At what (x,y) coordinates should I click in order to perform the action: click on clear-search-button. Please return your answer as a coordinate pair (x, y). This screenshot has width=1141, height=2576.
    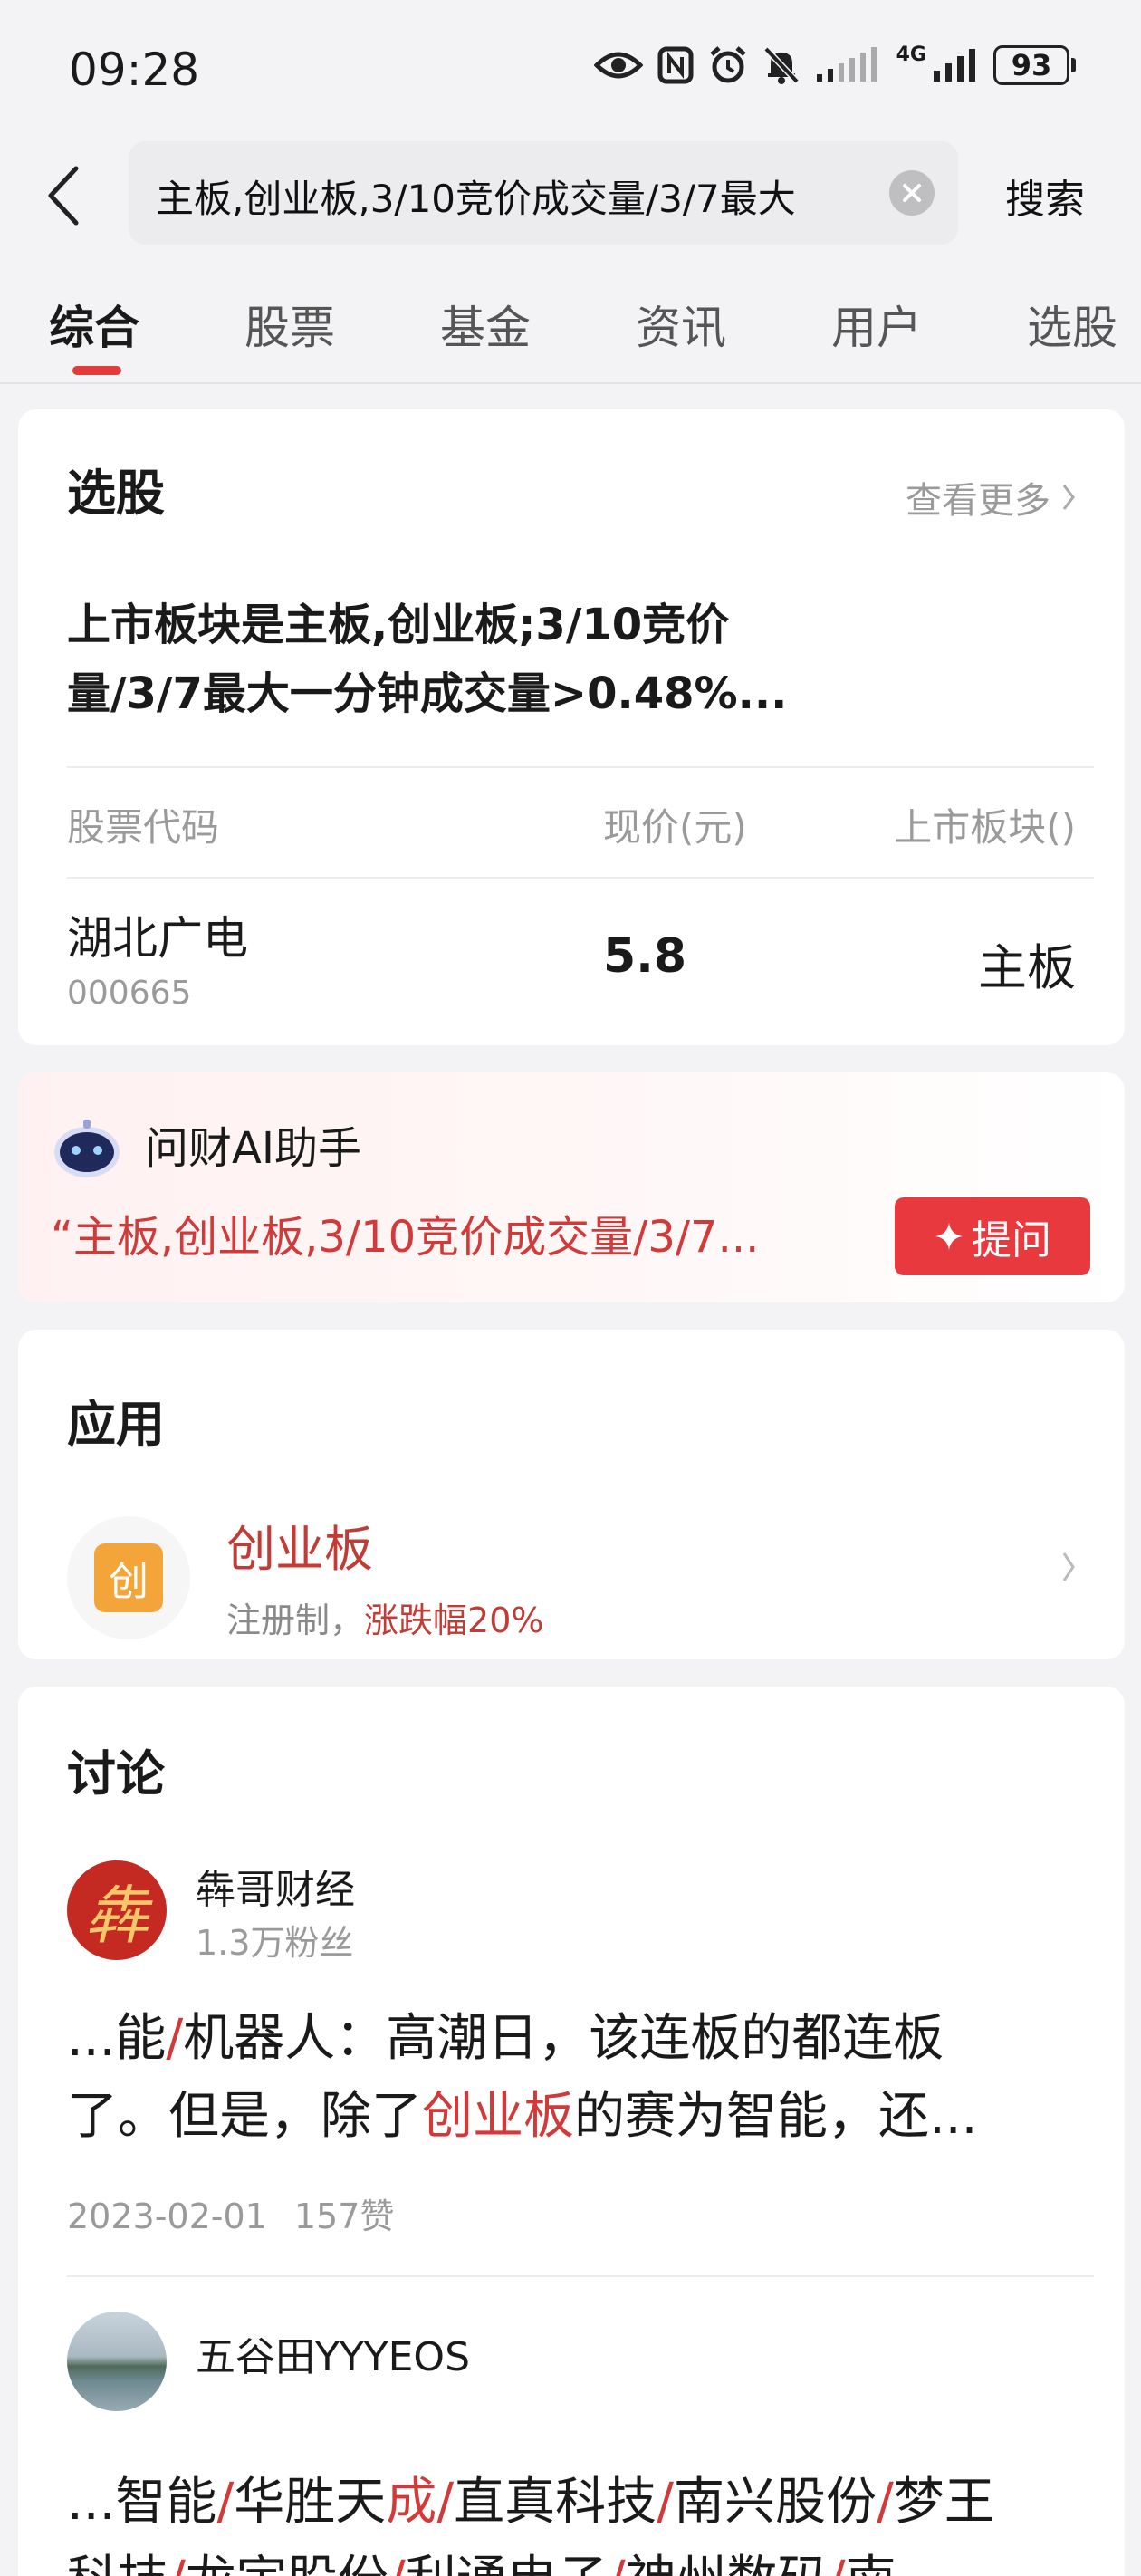
    Looking at the image, I should click on (912, 193).